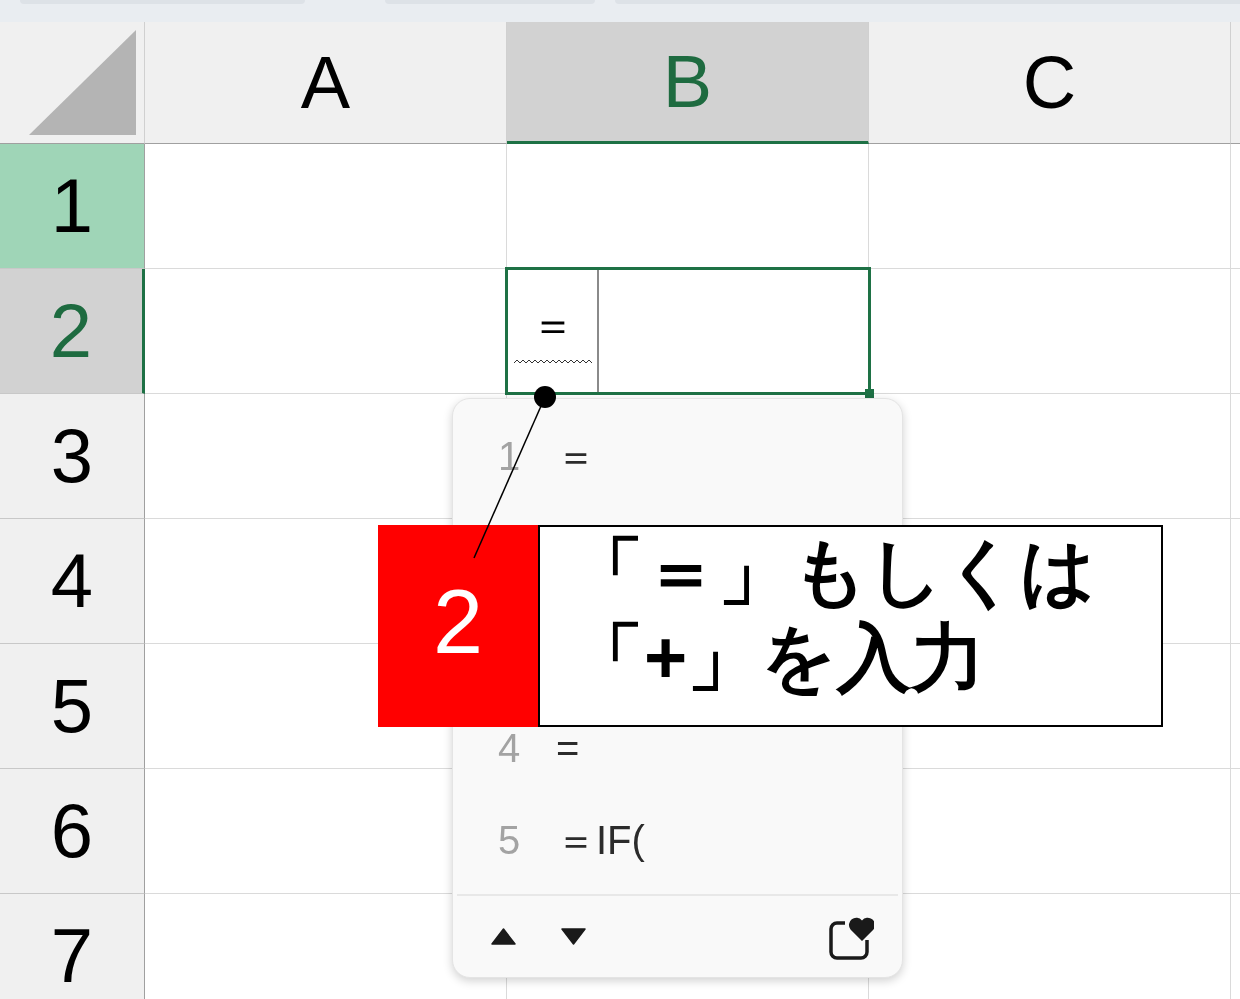  What do you see at coordinates (458, 626) in the screenshot?
I see `step-number: 2` at bounding box center [458, 626].